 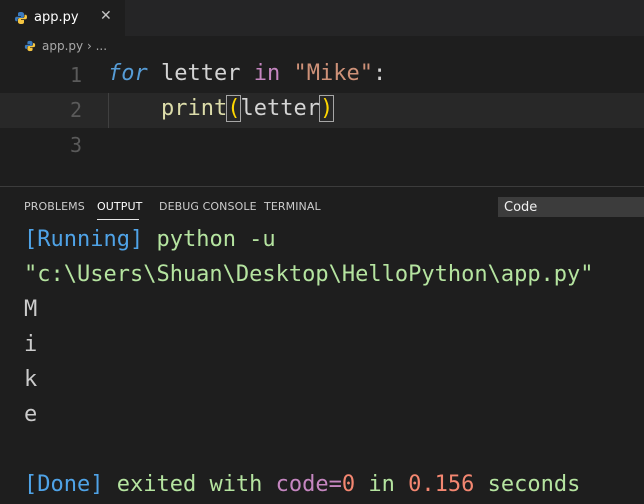 What do you see at coordinates (119, 206) in the screenshot?
I see `tab-output: OUTPUT` at bounding box center [119, 206].